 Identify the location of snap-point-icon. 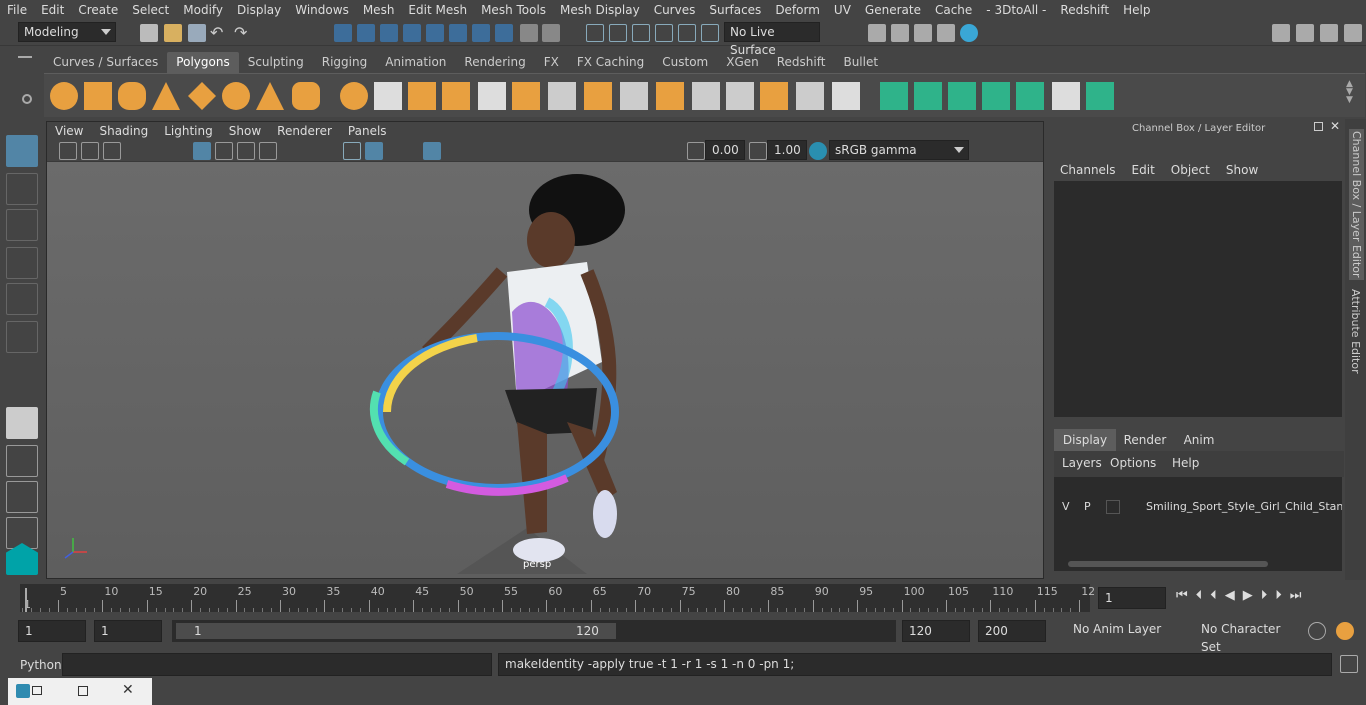
(458, 33).